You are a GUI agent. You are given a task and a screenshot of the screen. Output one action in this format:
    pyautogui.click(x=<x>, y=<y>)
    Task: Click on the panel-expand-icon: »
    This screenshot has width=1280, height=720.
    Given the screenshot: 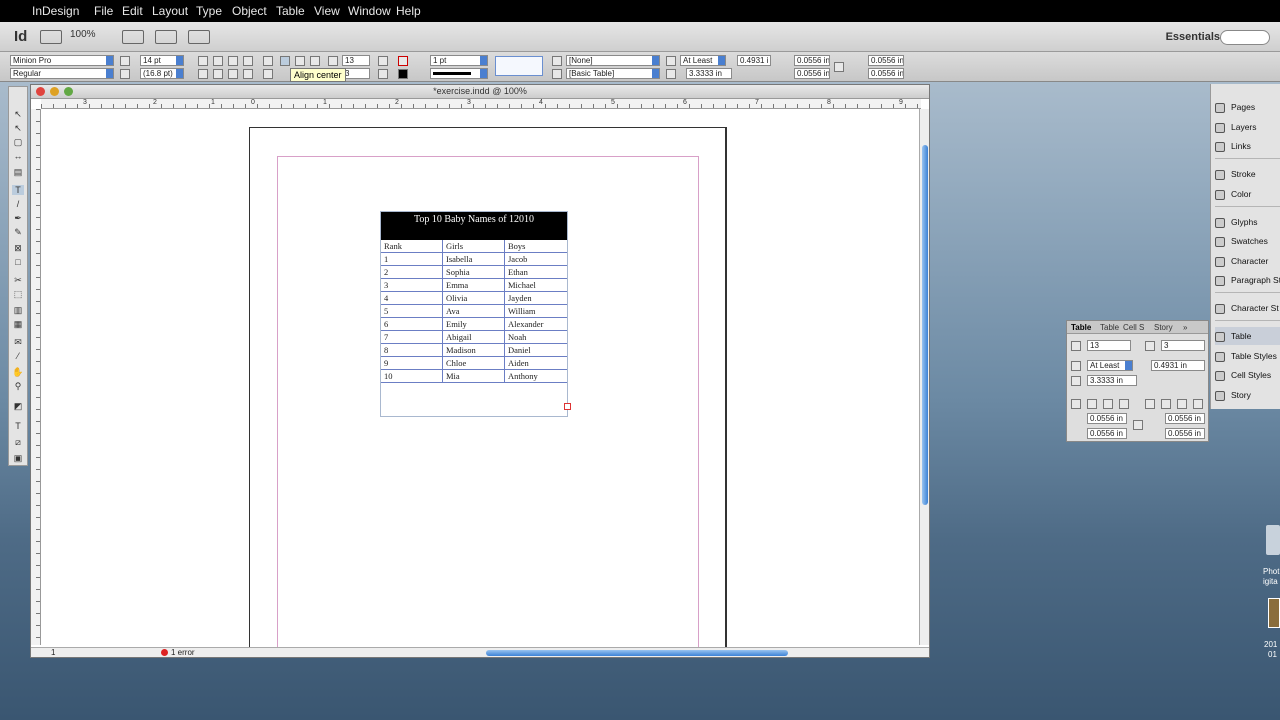 What is the action you would take?
    pyautogui.click(x=1185, y=327)
    